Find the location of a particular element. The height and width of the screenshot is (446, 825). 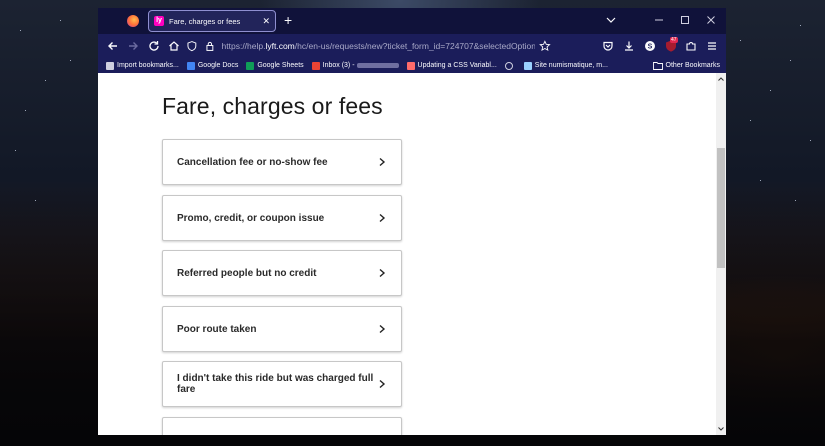

firefox-icon is located at coordinates (133, 21).